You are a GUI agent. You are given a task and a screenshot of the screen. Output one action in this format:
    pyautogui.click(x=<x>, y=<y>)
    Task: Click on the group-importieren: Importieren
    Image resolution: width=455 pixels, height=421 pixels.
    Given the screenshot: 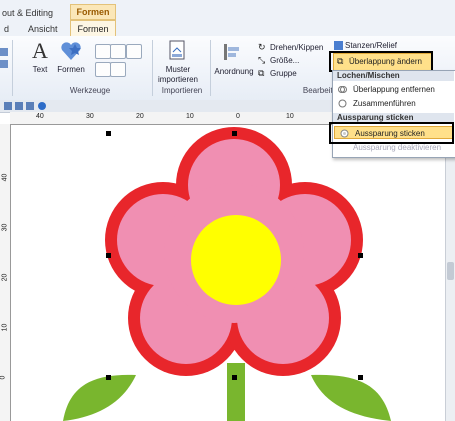 What is the action you would take?
    pyautogui.click(x=182, y=90)
    